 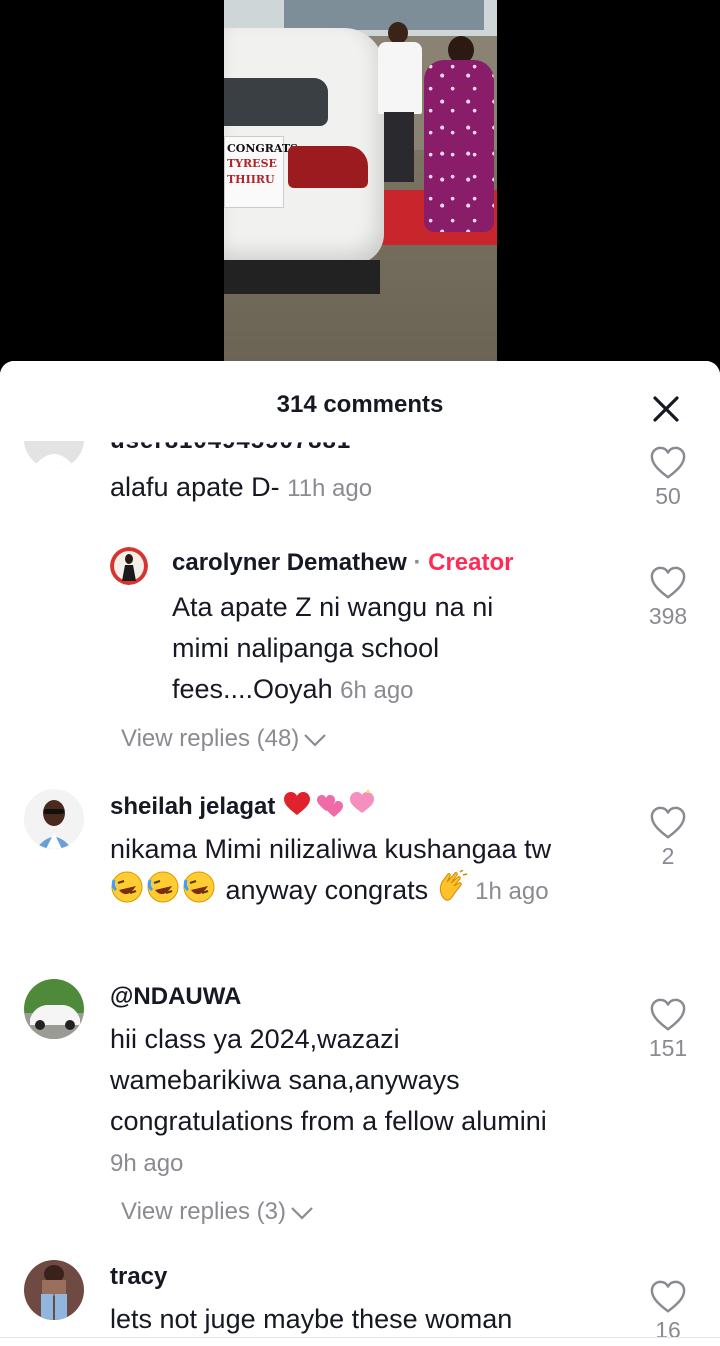 I want to click on video-frame: CONGRATS TYRESE THIIRU, so click(x=360, y=181).